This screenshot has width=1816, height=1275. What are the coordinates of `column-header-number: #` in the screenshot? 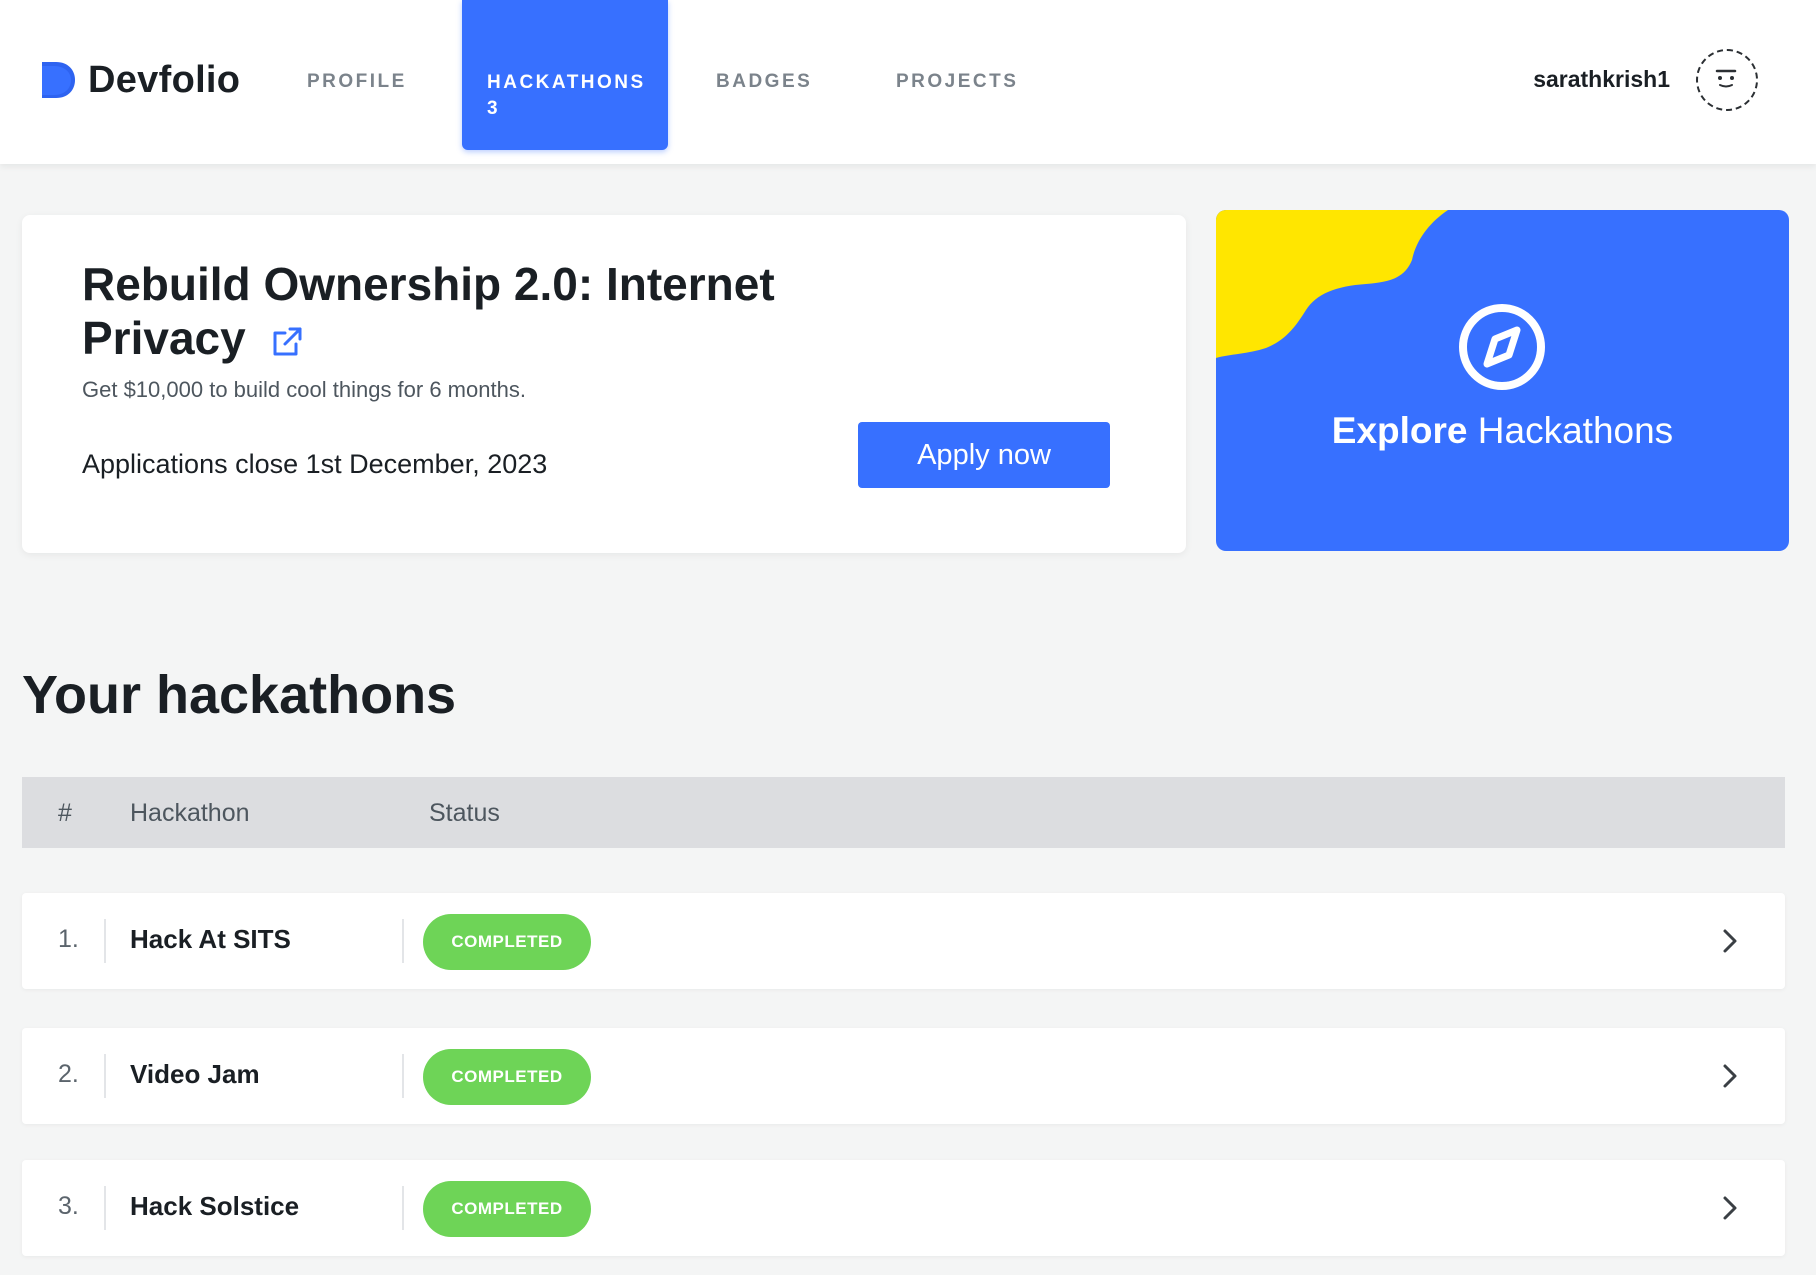 It's located at (65, 813).